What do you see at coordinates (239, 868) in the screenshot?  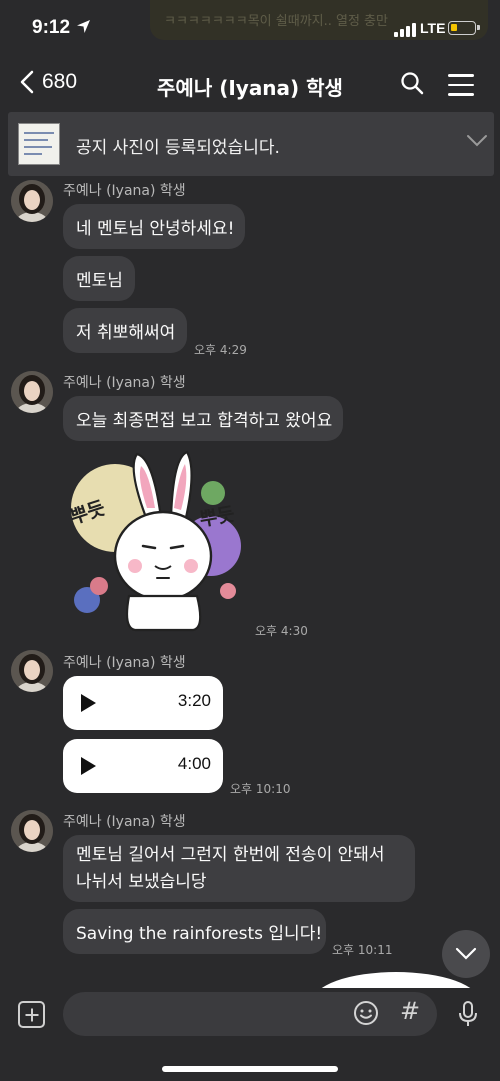 I see `message-bubble: 멘토님 길어서 그런지 한번에 전송이 안돼서 나뉘서 보냈습니당` at bounding box center [239, 868].